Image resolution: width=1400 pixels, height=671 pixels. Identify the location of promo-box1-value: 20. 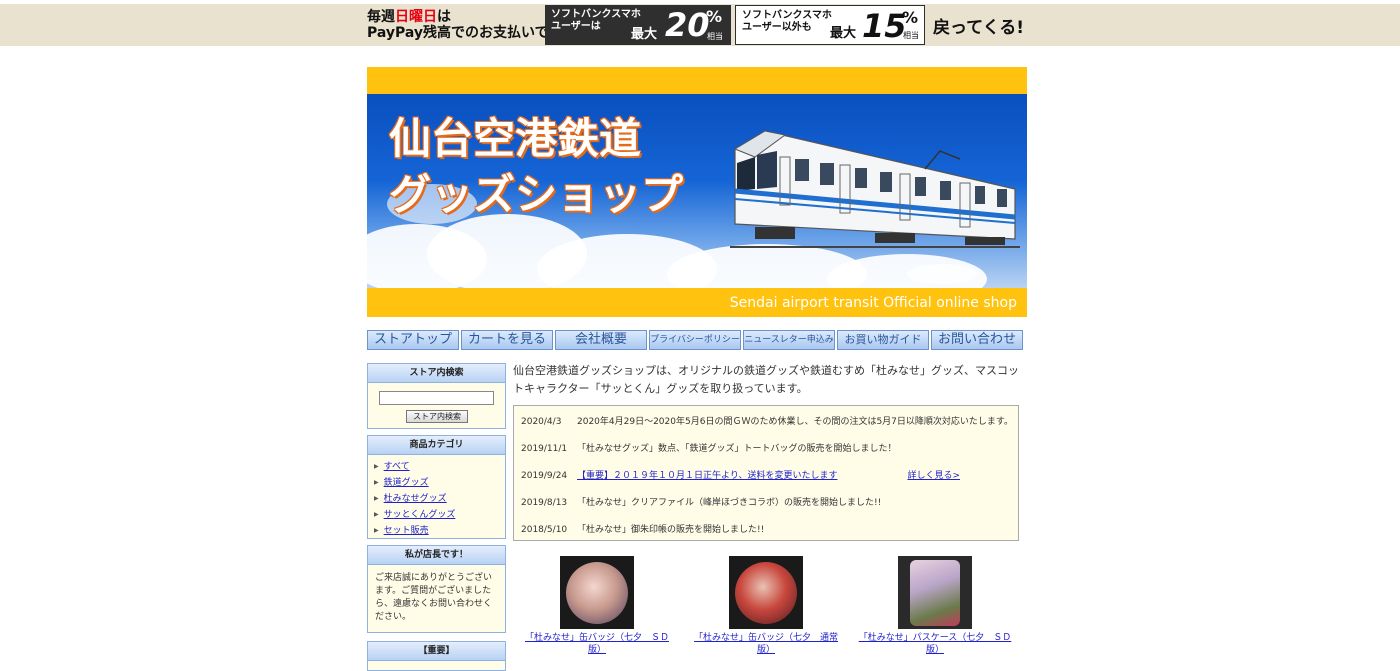
(687, 25).